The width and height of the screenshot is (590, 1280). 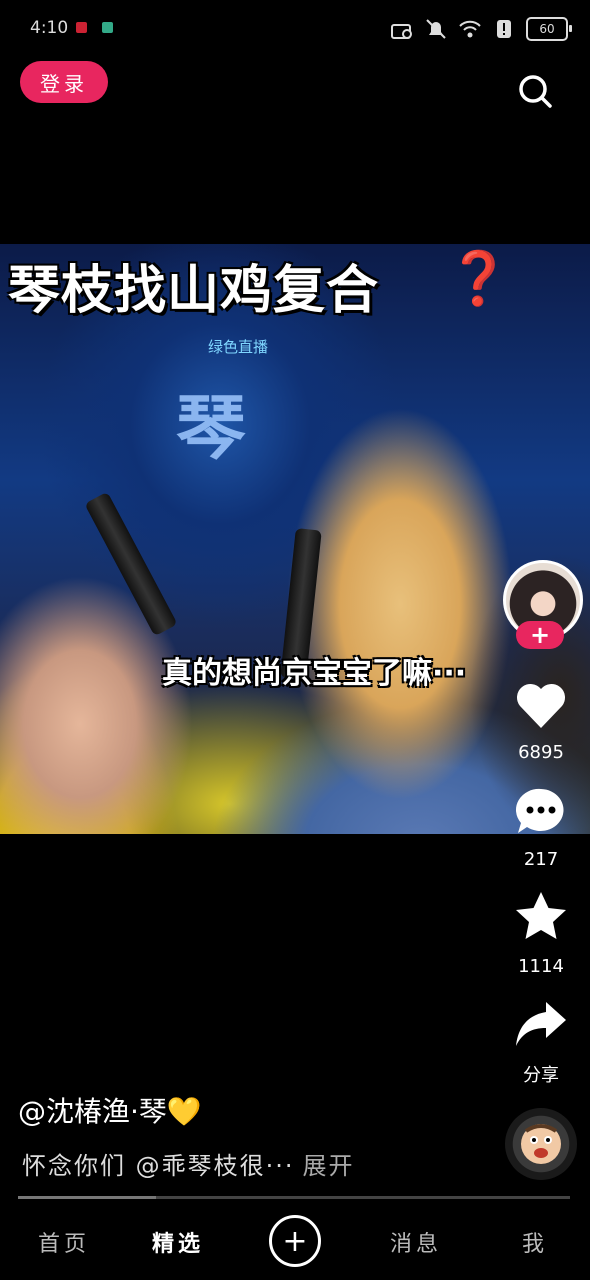 I want to click on stage-label: 绿色直播, so click(x=238, y=347).